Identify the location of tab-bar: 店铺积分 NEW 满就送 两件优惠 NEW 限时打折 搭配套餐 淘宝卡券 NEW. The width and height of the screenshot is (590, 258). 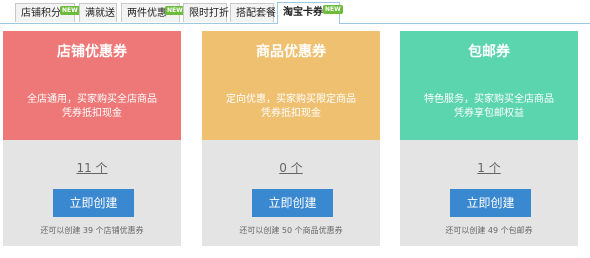
(295, 12).